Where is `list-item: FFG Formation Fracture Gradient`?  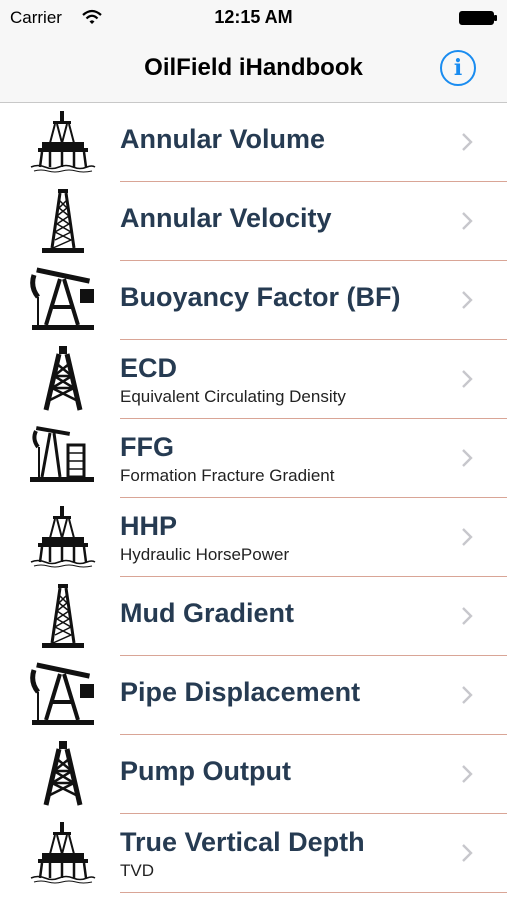 list-item: FFG Formation Fracture Gradient is located at coordinates (253, 458).